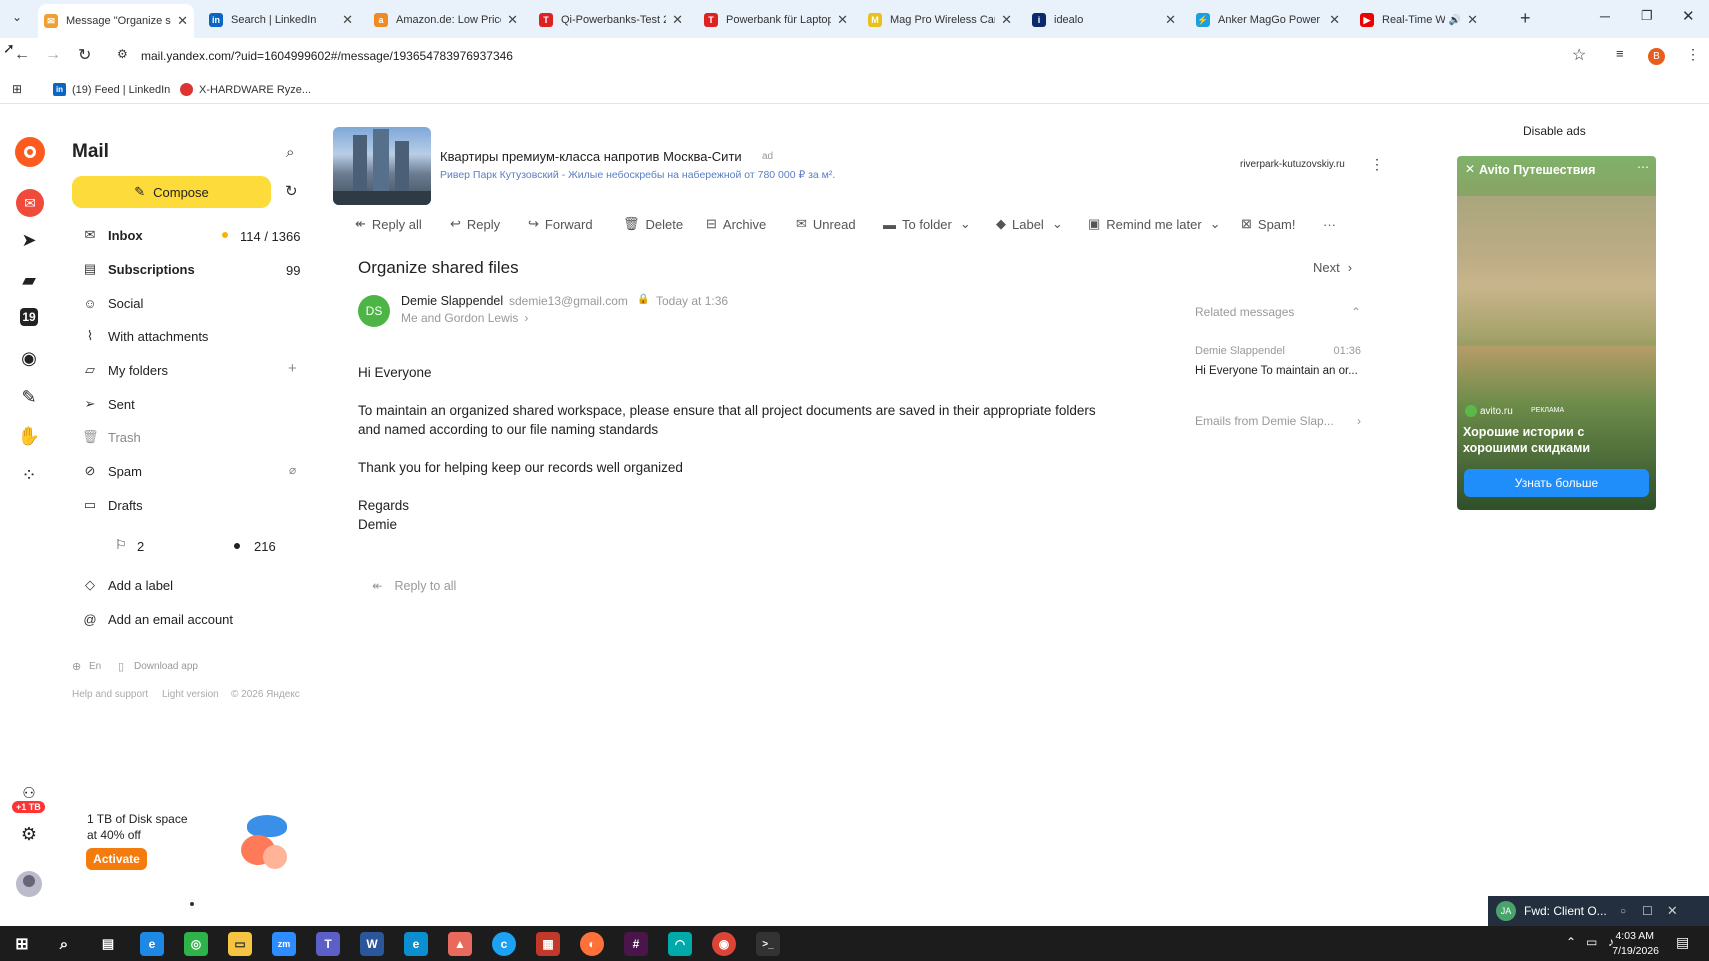 This screenshot has height=961, width=1709. I want to click on sidebar-item-sent: ➢ Sent, so click(108, 404).